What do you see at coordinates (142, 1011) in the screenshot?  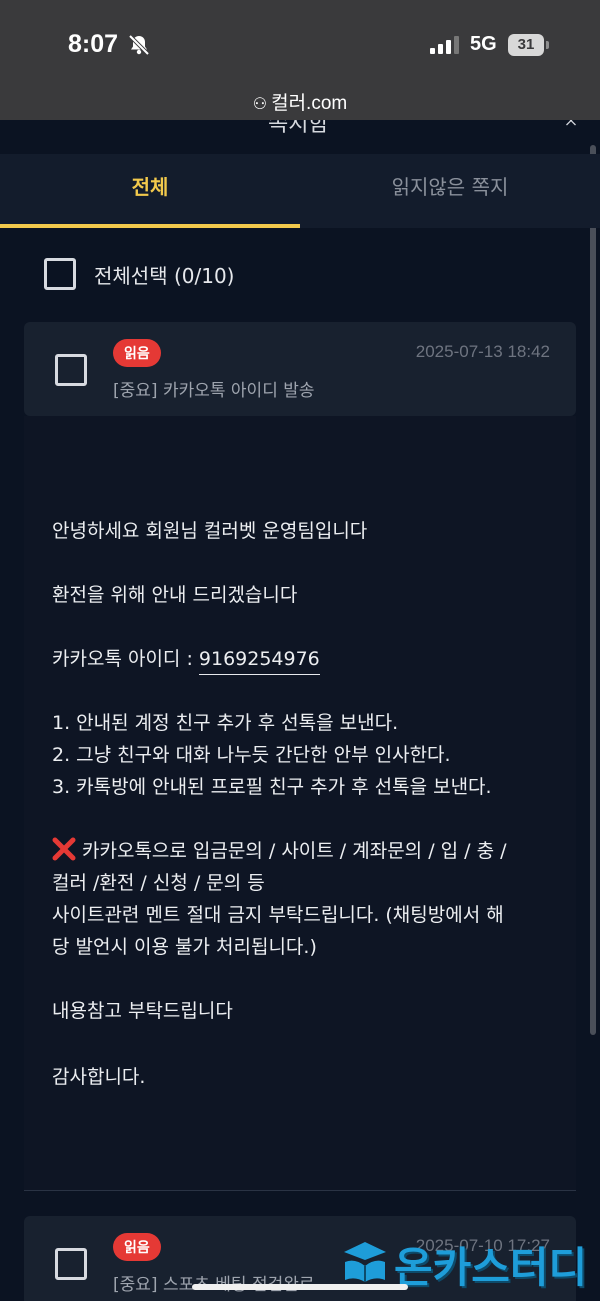 I see `body-closing: 내용참고 부탁드립니다` at bounding box center [142, 1011].